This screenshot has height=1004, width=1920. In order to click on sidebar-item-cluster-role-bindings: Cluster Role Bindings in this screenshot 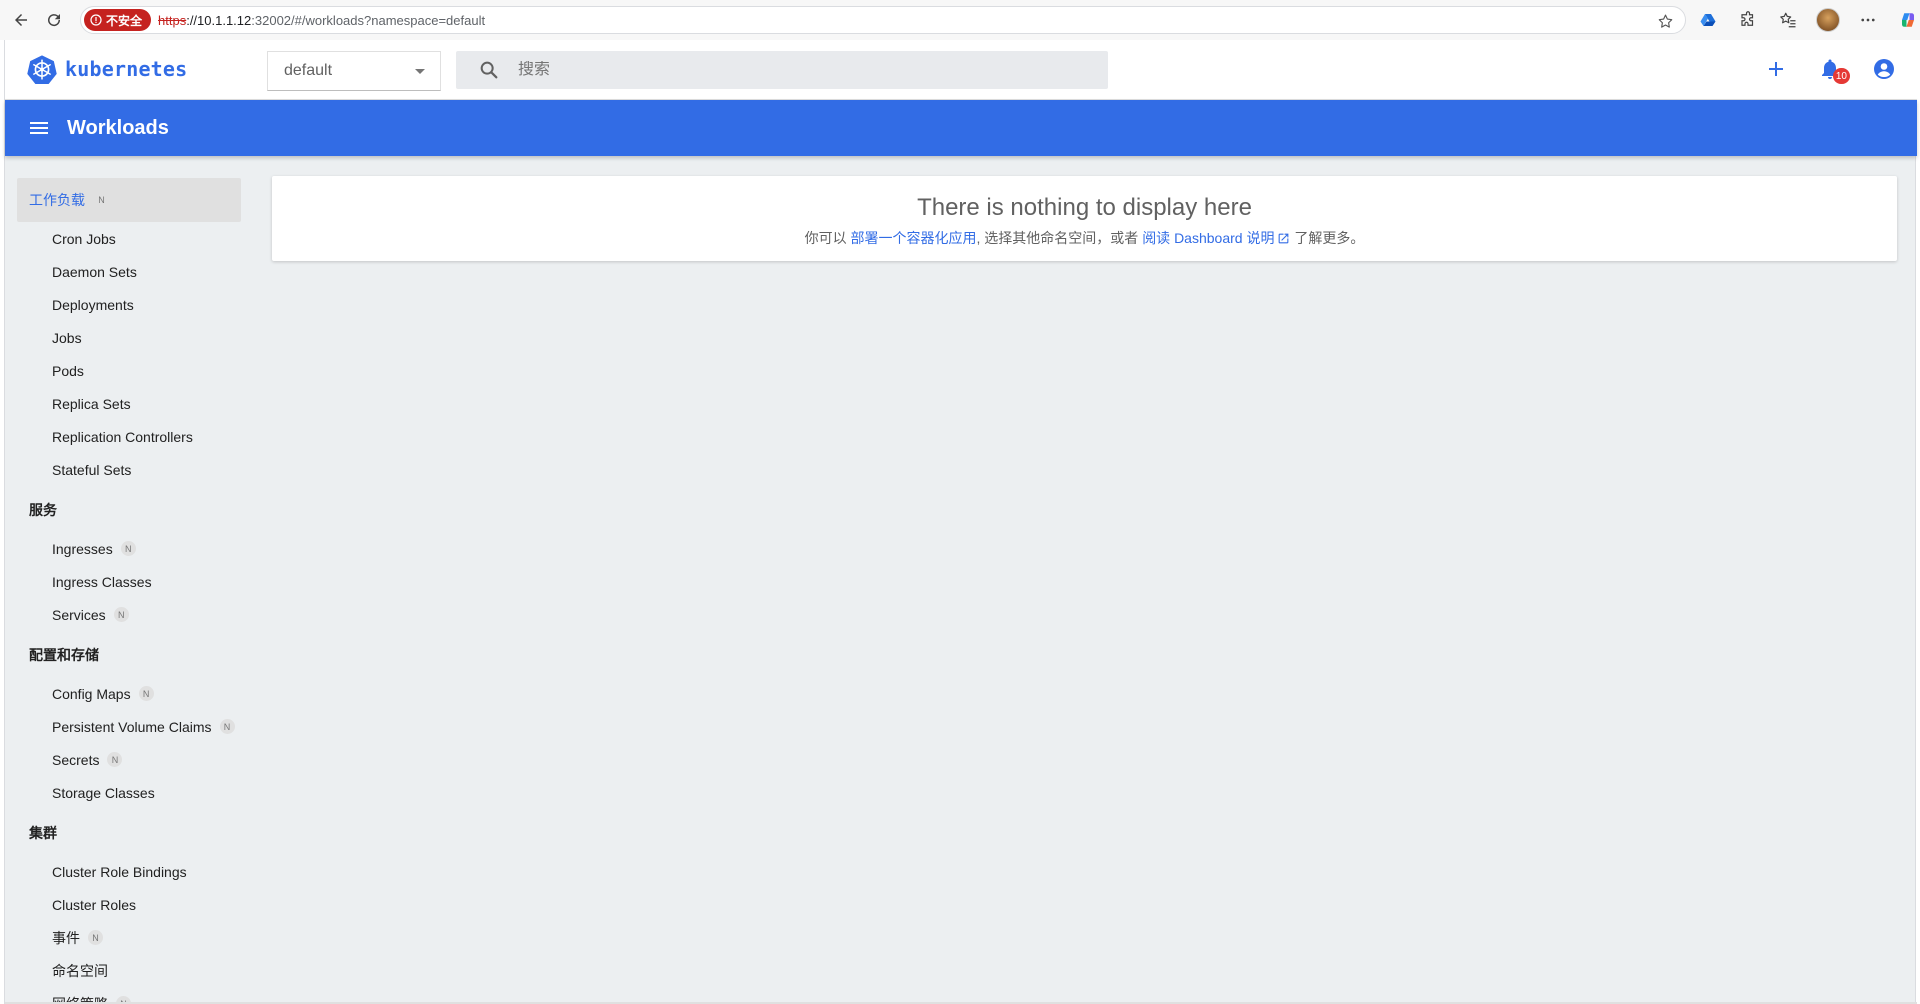, I will do `click(132, 871)`.